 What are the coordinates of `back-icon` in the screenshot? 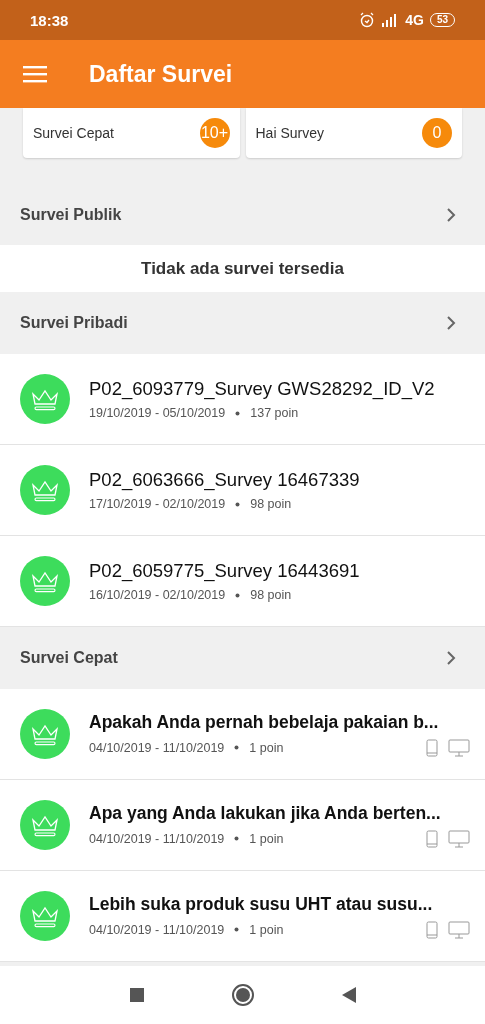 It's located at (348, 995).